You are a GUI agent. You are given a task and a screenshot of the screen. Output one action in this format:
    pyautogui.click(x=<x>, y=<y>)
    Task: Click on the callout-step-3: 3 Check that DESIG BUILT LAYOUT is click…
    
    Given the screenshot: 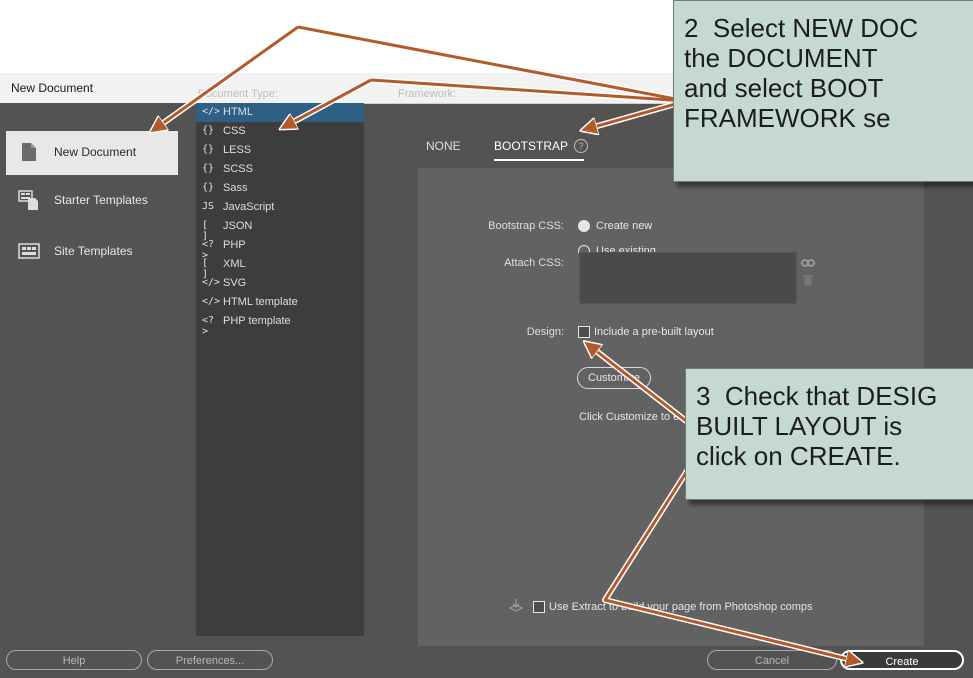 What is the action you would take?
    pyautogui.click(x=829, y=434)
    